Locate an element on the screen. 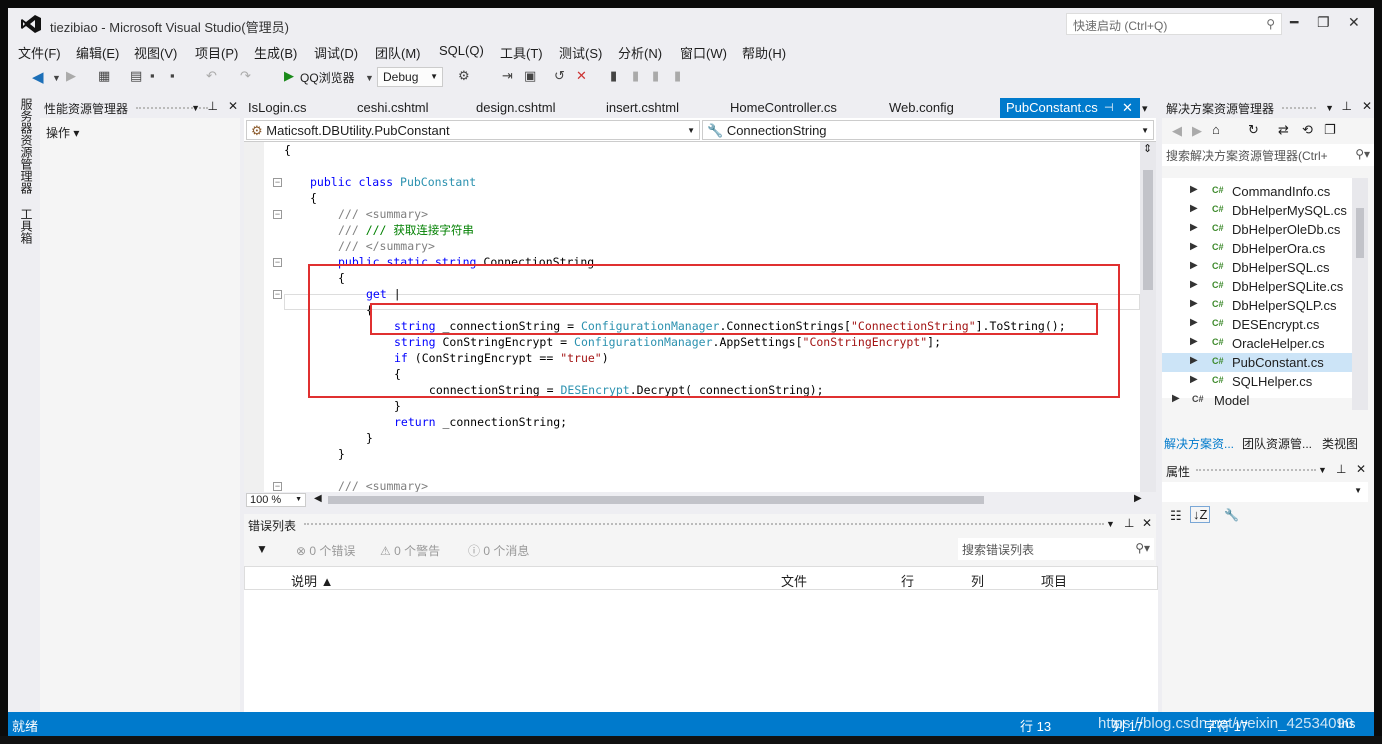  tree-project-item: ▶ C# Model is located at coordinates (1257, 400).